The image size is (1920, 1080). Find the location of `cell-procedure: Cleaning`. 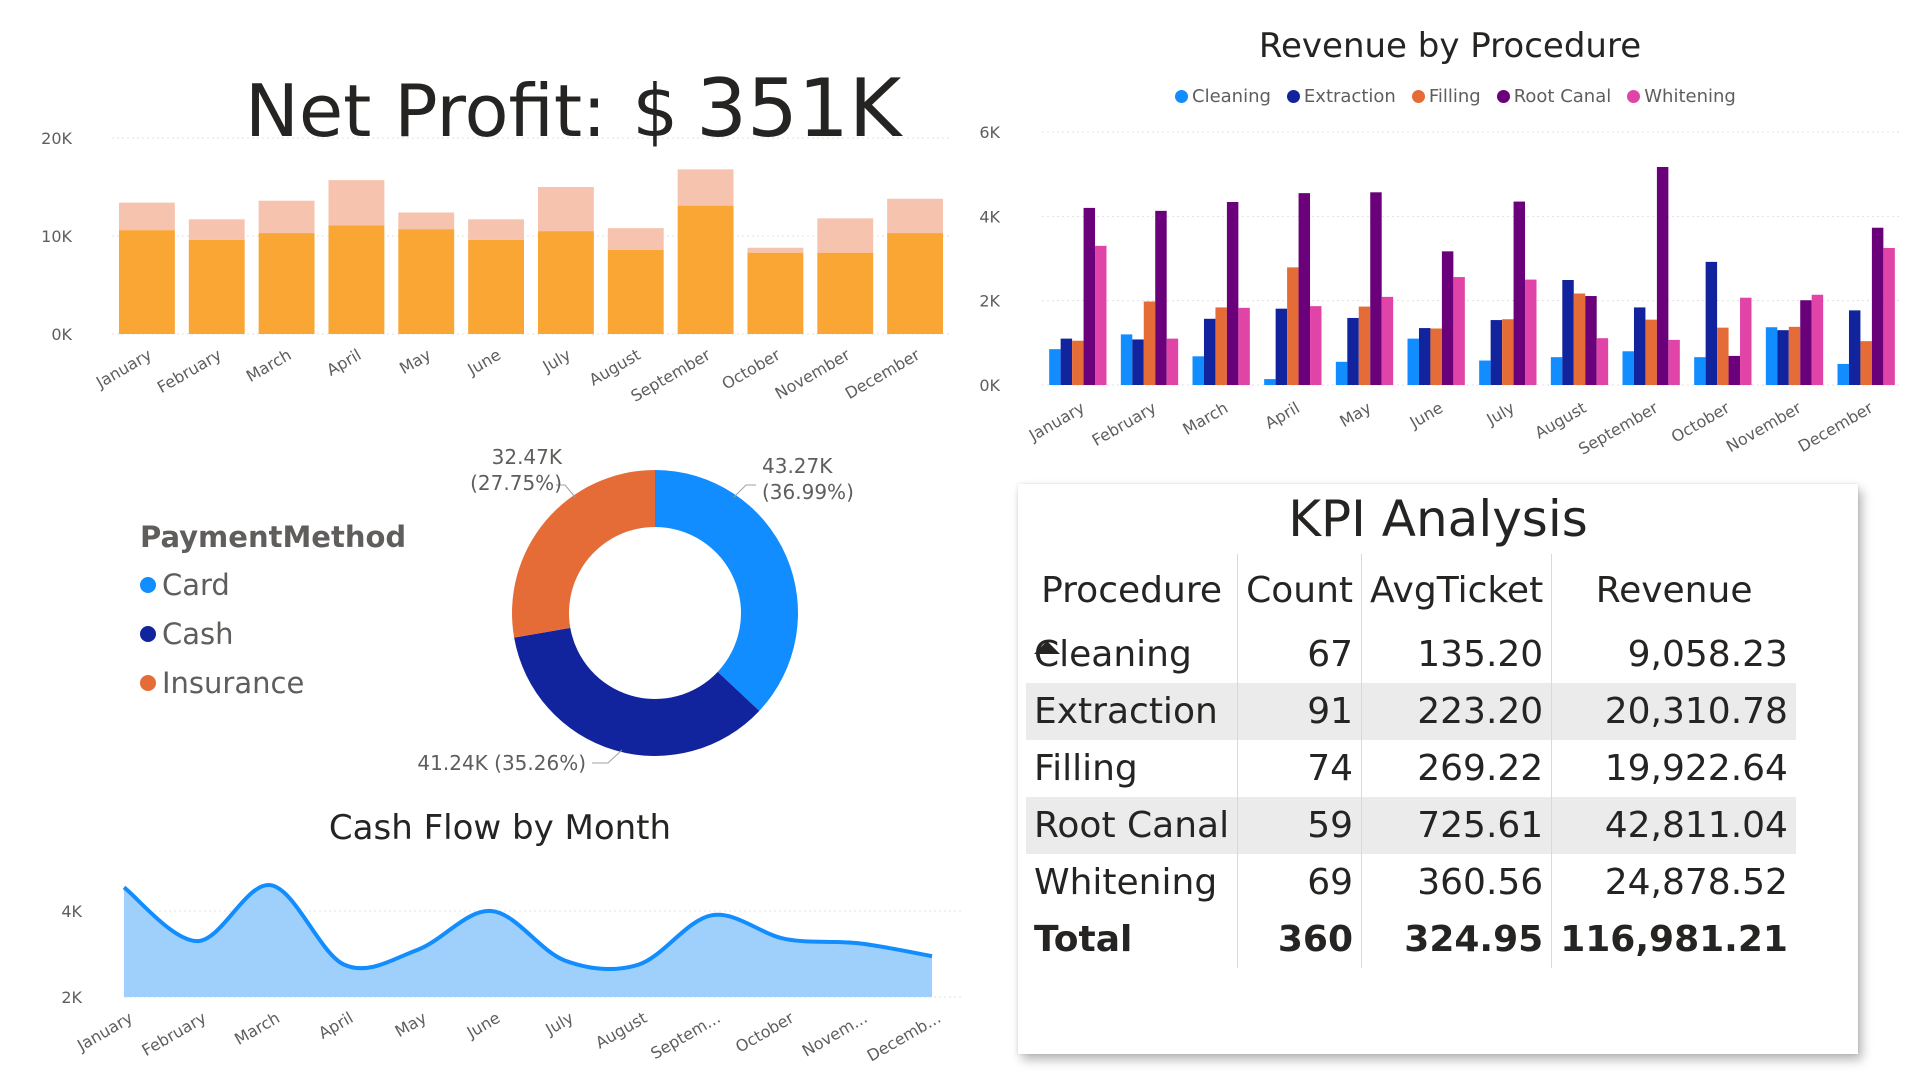

cell-procedure: Cleaning is located at coordinates (1113, 654).